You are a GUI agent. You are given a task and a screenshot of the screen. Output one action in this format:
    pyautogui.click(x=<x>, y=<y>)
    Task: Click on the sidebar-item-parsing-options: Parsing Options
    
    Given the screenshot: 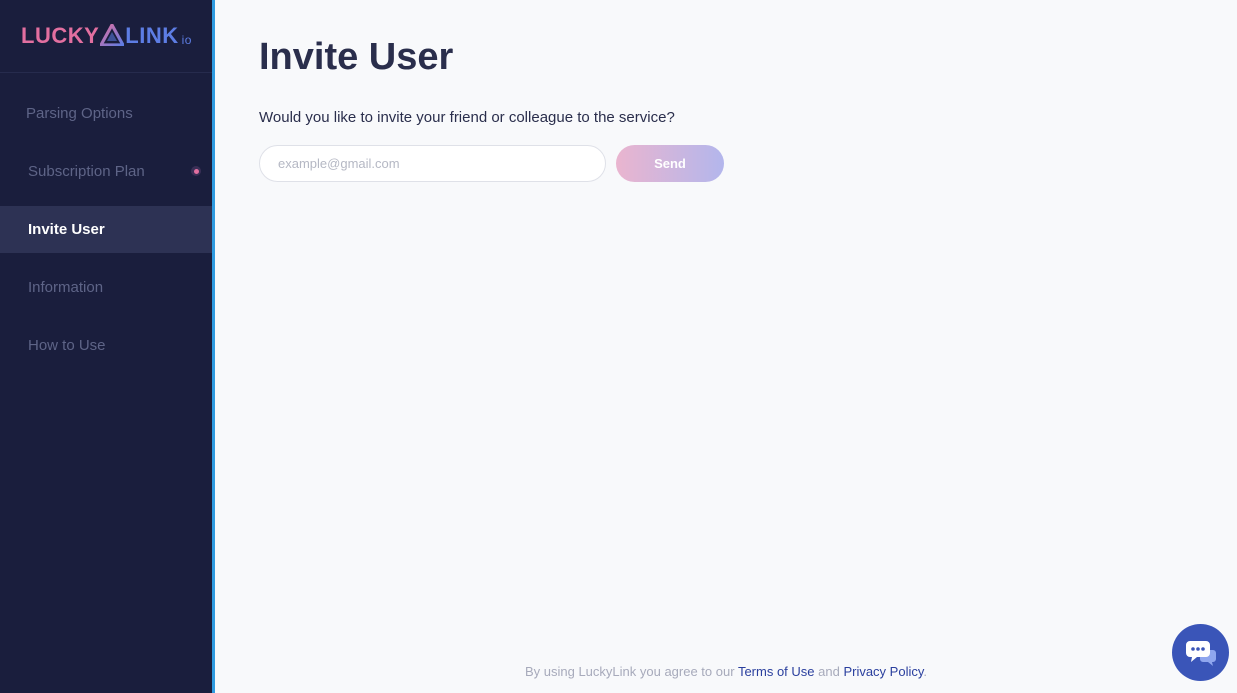 What is the action you would take?
    pyautogui.click(x=106, y=113)
    